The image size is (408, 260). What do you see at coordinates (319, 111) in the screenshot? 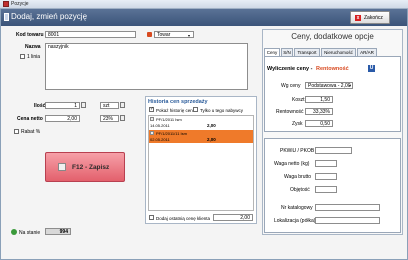
I see `profit-input: 33,33%` at bounding box center [319, 111].